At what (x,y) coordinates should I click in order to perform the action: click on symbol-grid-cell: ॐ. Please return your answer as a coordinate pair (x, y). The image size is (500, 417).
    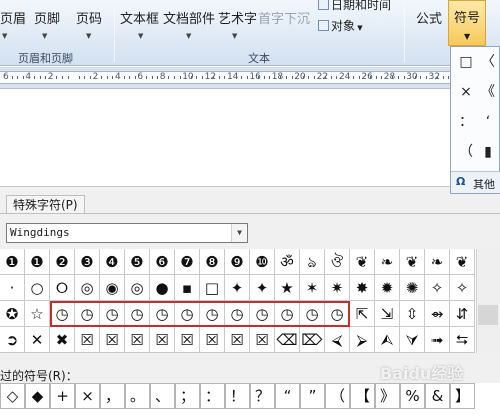
    Looking at the image, I should click on (287, 262).